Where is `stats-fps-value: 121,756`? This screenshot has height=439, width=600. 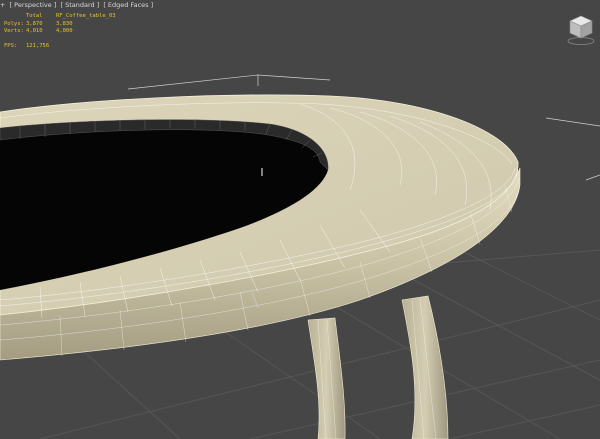
stats-fps-value: 121,756 is located at coordinates (38, 45).